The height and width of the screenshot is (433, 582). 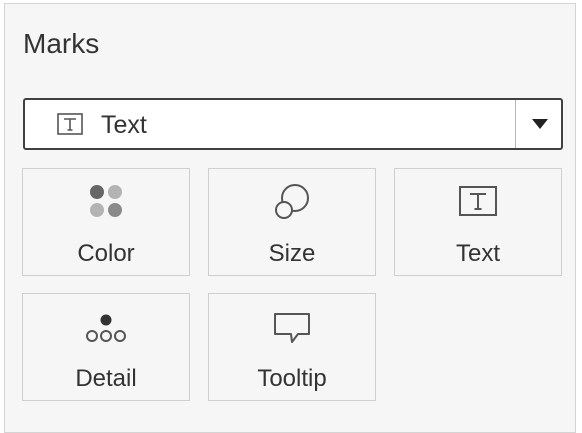 What do you see at coordinates (293, 124) in the screenshot?
I see `mark-type-dropdown: Text` at bounding box center [293, 124].